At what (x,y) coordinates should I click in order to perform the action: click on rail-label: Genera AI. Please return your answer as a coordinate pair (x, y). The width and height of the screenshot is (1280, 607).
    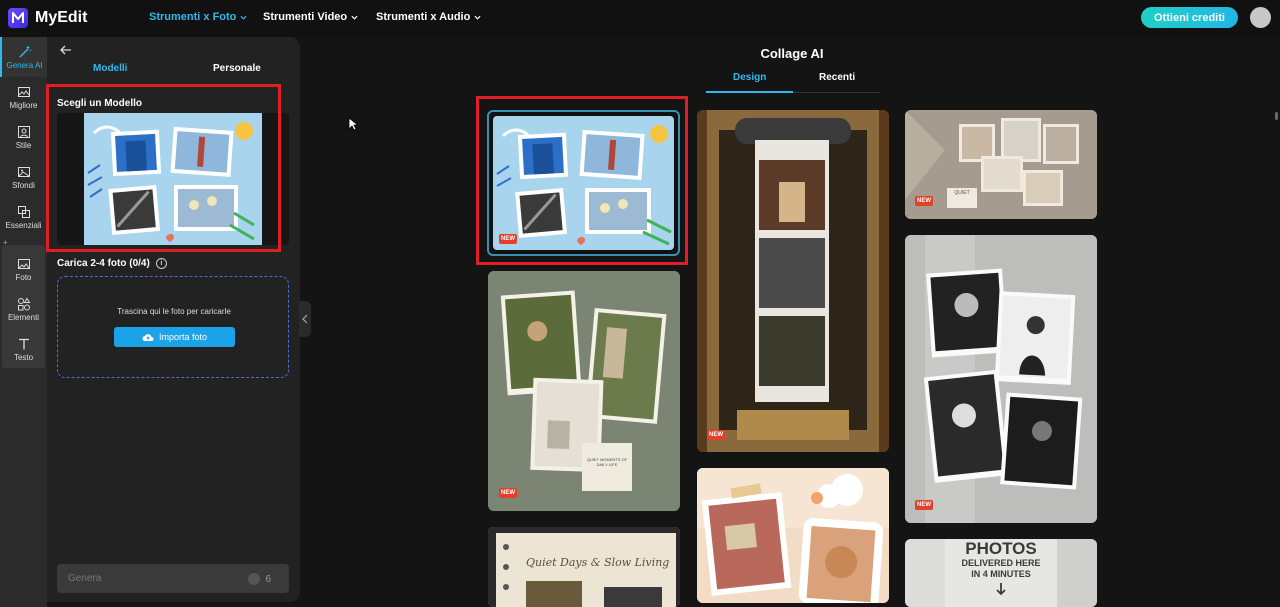
    Looking at the image, I should click on (24, 65).